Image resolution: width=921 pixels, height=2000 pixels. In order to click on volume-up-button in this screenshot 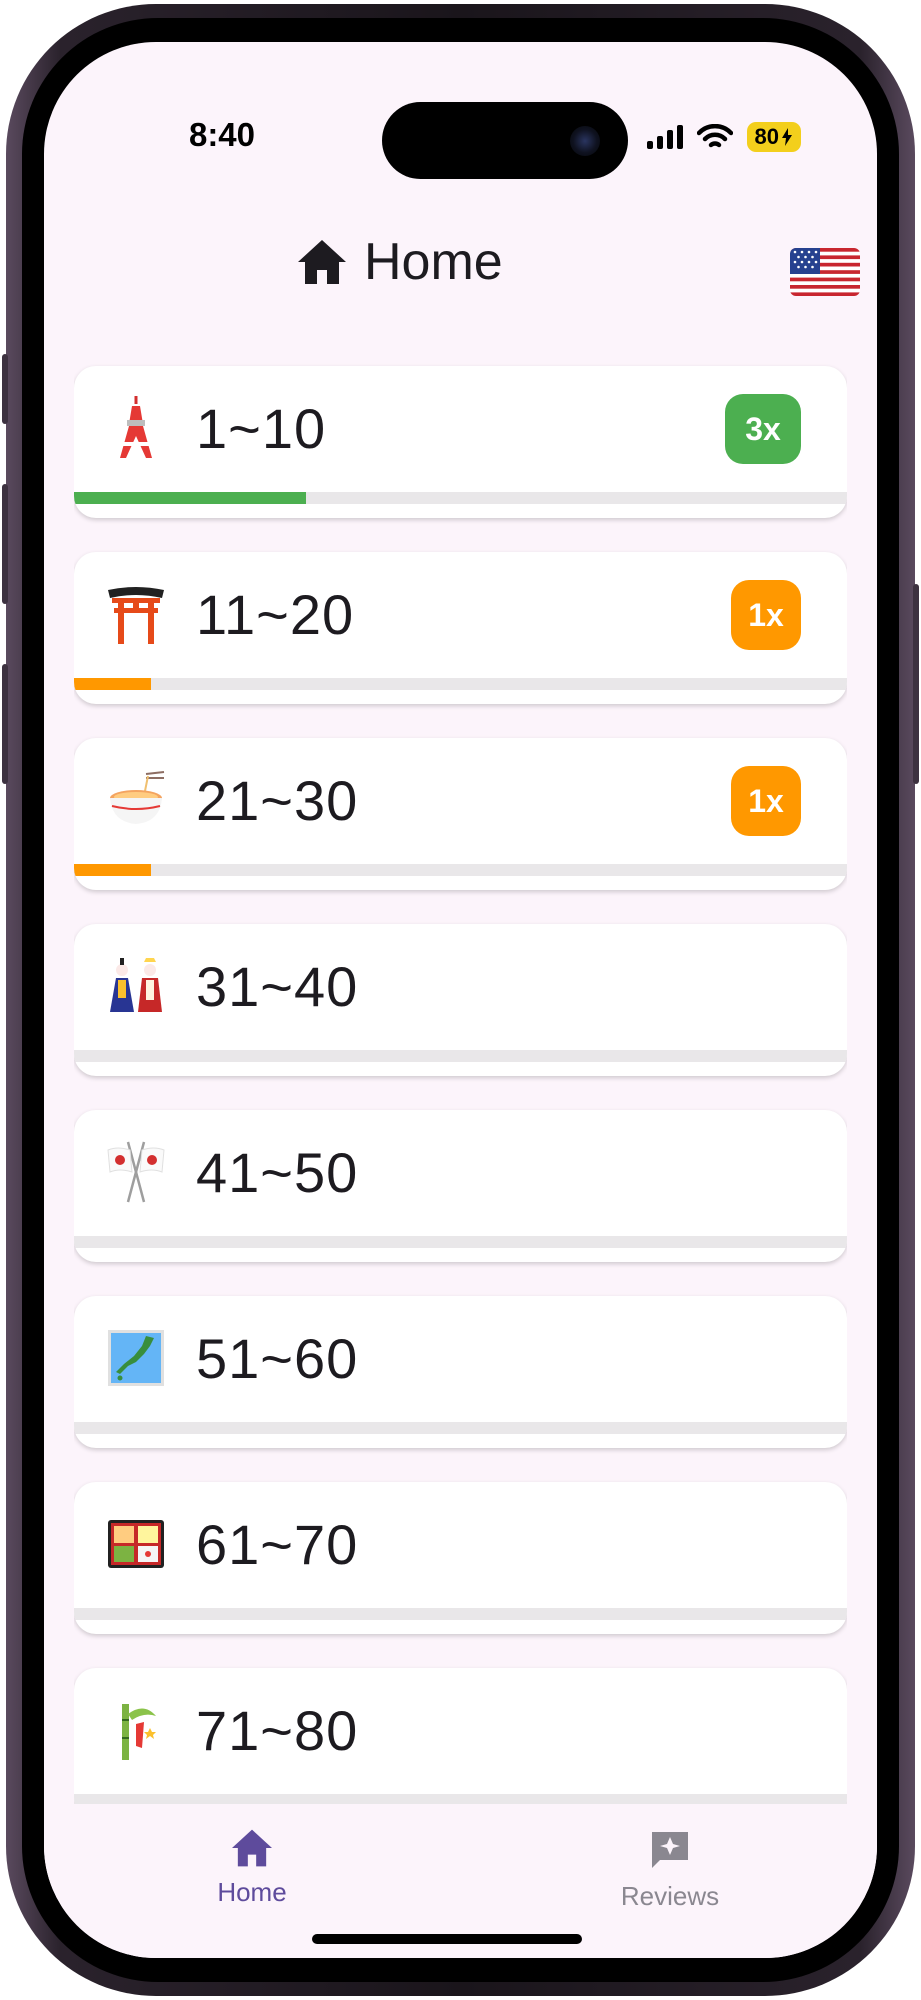, I will do `click(5, 544)`.